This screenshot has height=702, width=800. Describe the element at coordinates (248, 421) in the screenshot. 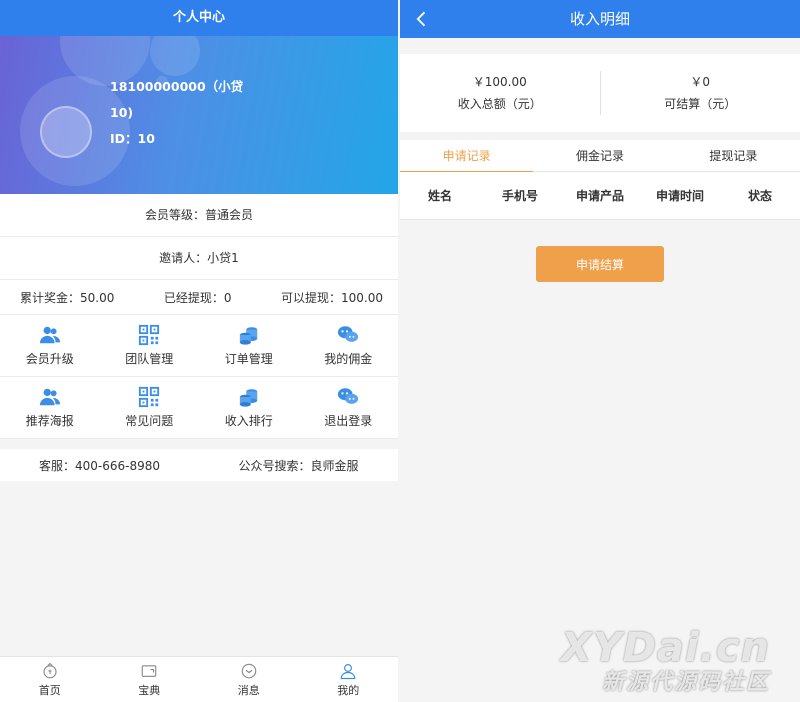

I see `menu-label: 收入排行` at that location.